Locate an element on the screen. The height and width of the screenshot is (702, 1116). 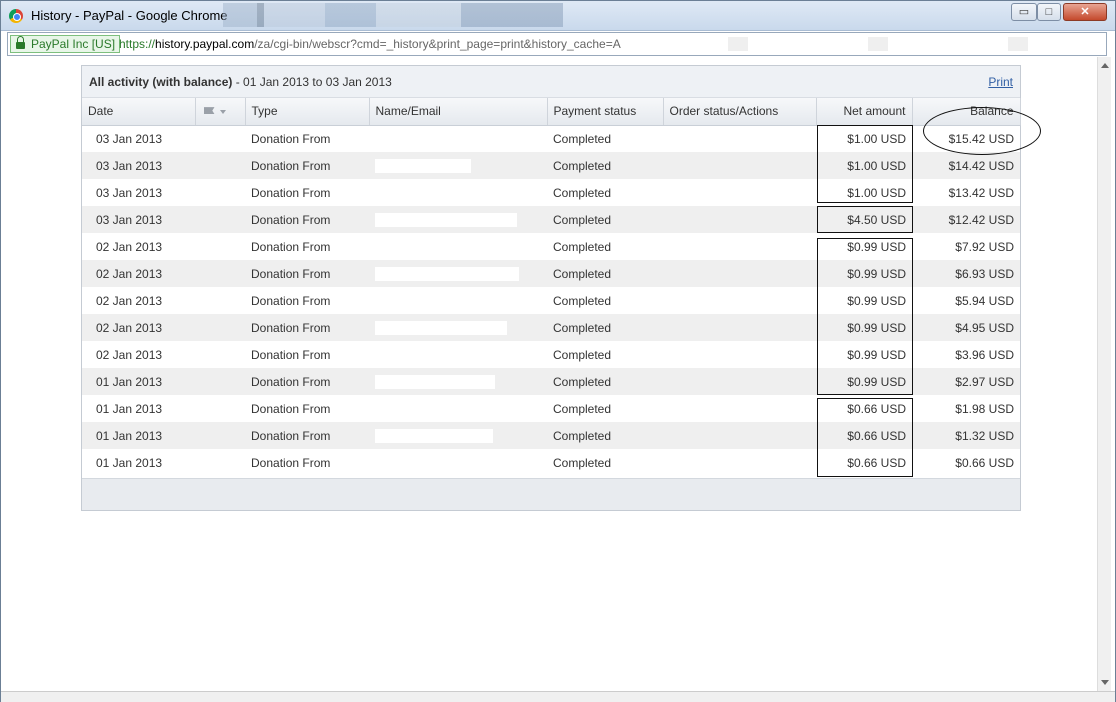
minimize-button: ▭ is located at coordinates (1024, 12).